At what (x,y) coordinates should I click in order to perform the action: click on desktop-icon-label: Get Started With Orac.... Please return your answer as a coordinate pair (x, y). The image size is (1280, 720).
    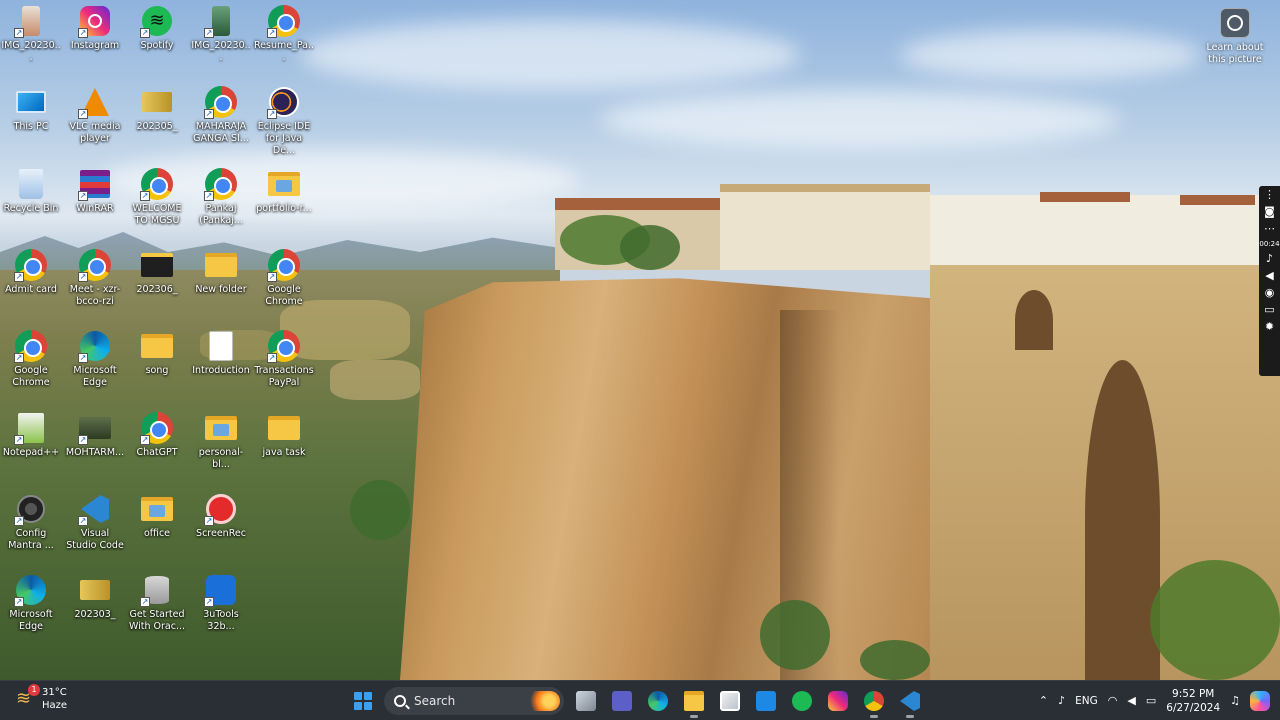
    Looking at the image, I should click on (157, 620).